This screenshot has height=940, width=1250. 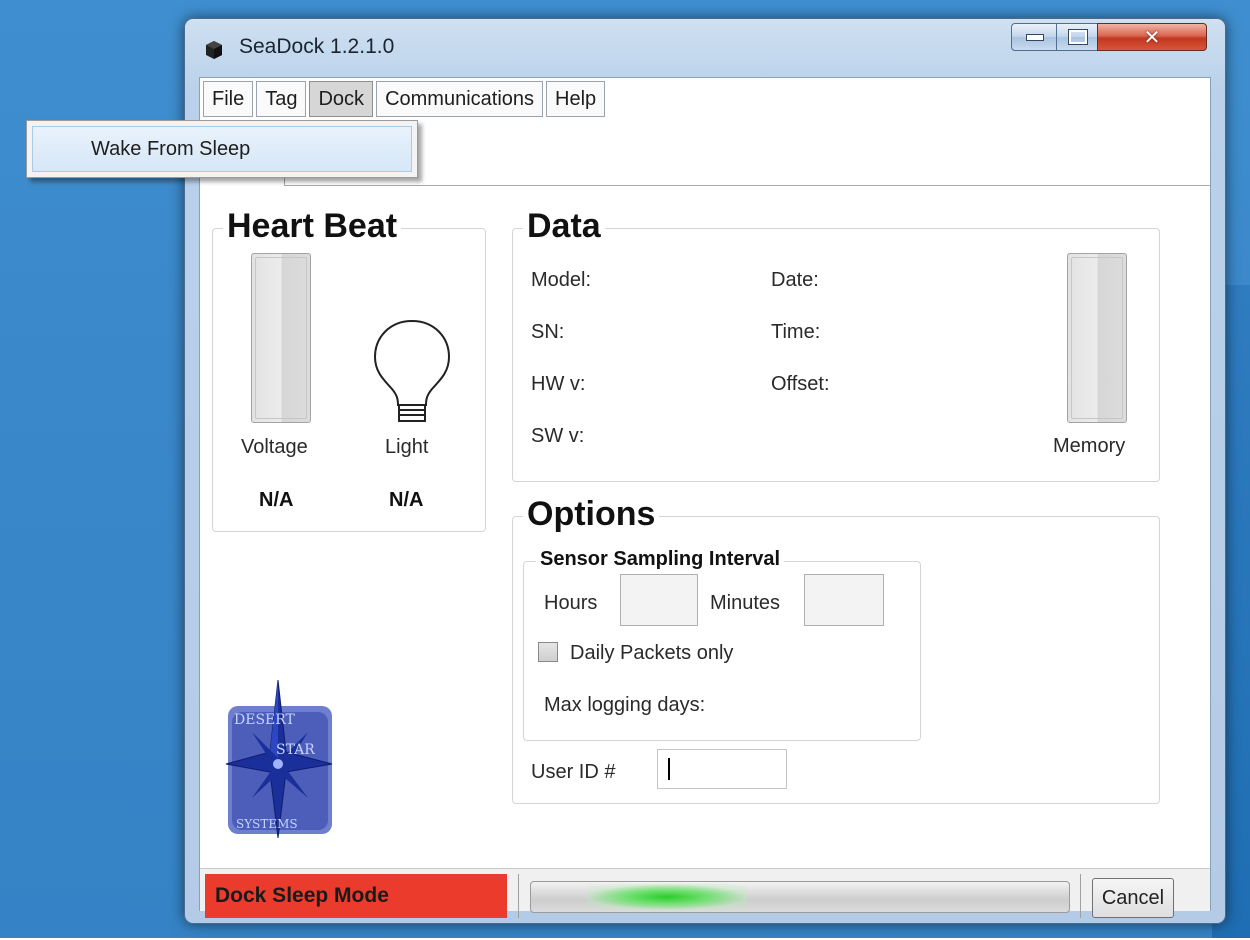 What do you see at coordinates (228, 99) in the screenshot?
I see `menu-file: File` at bounding box center [228, 99].